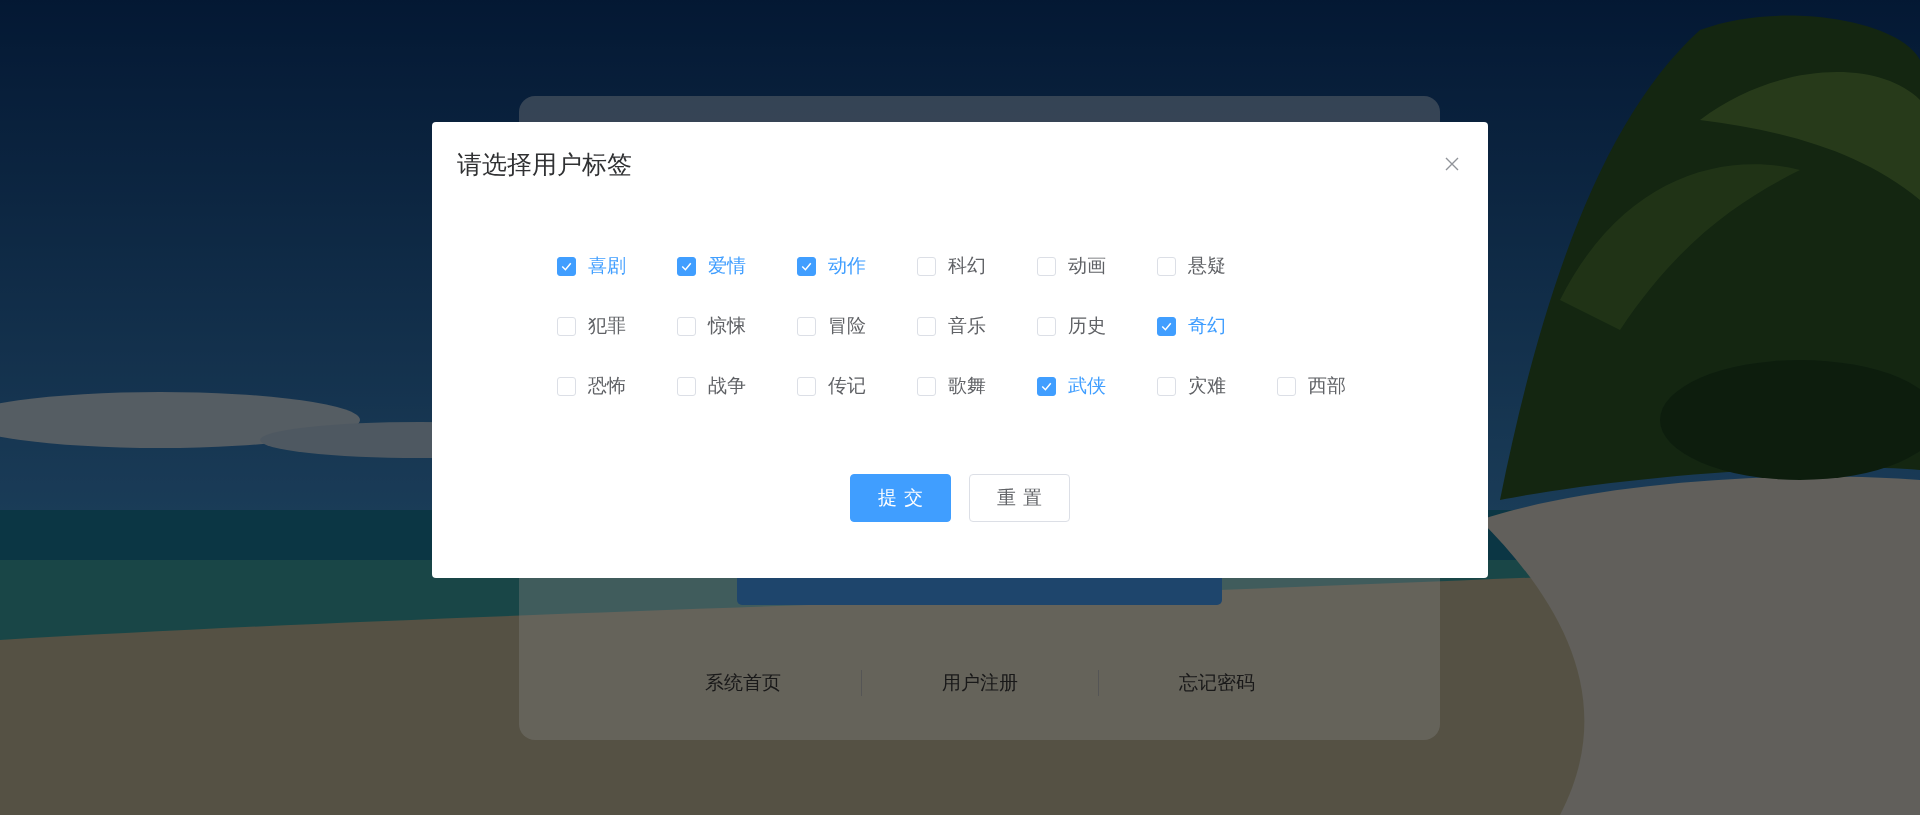 This screenshot has width=1920, height=815. Describe the element at coordinates (544, 165) in the screenshot. I see `dialog-title: 请选择用户标签` at that location.